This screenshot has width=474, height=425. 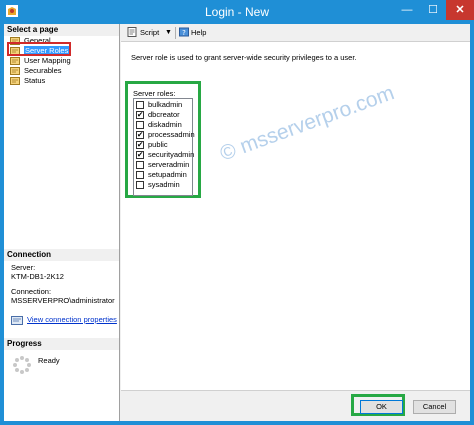 I want to click on role-label: diskadmin, so click(x=165, y=124).